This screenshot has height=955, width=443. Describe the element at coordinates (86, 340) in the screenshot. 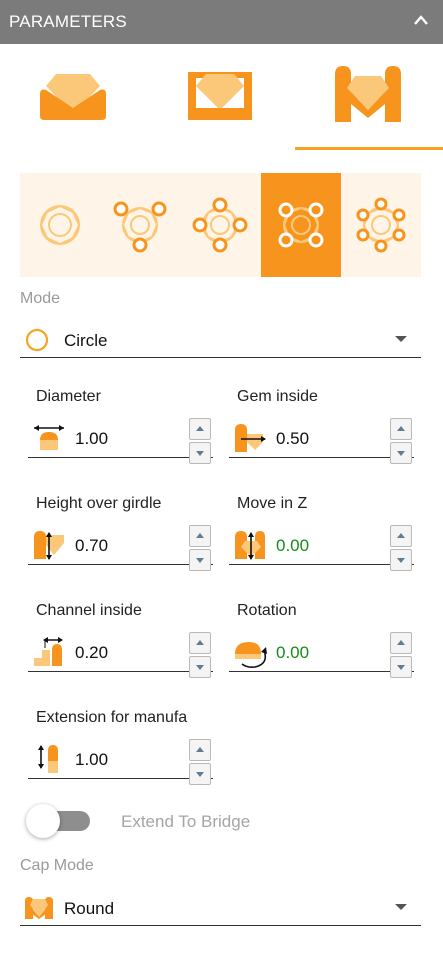

I see `mode-value: Circle` at that location.